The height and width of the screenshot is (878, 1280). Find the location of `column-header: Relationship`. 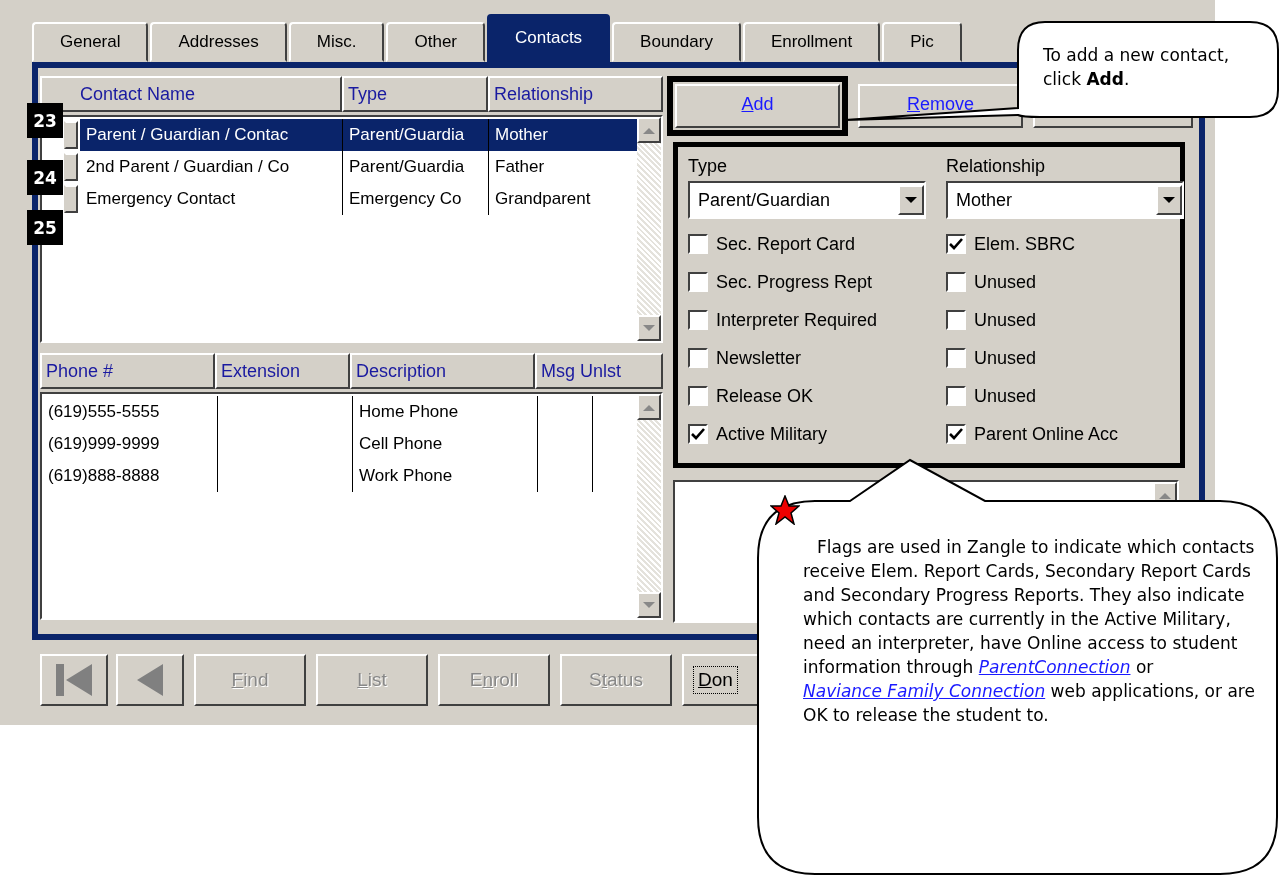

column-header: Relationship is located at coordinates (575, 94).